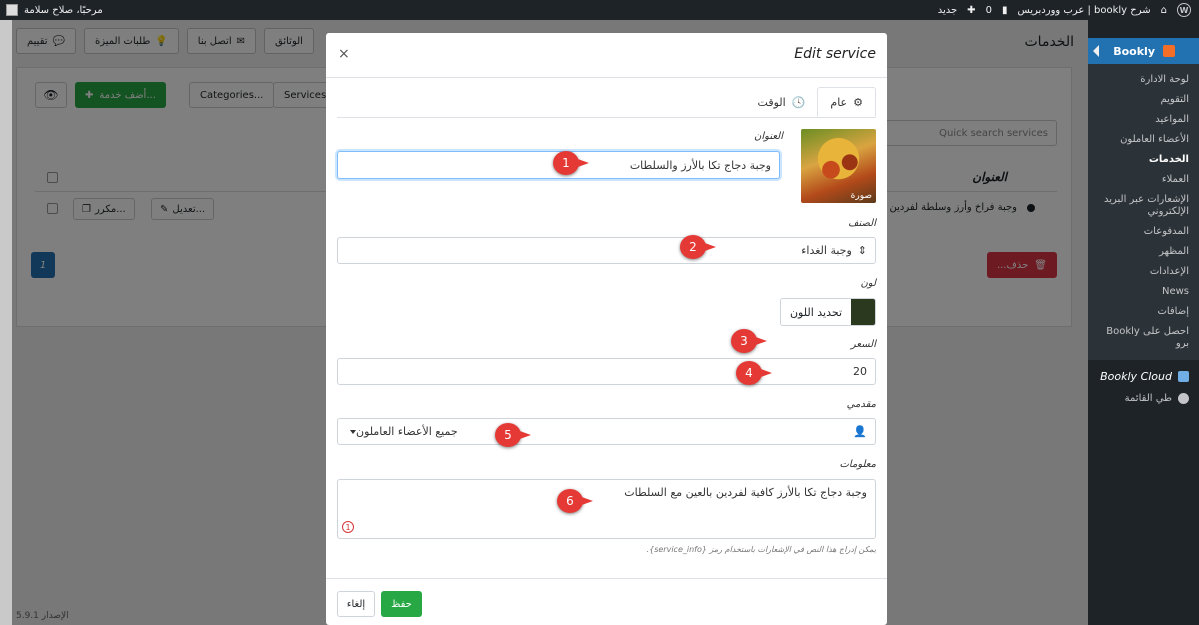 The width and height of the screenshot is (1199, 625). I want to click on price-input: 20, so click(606, 371).